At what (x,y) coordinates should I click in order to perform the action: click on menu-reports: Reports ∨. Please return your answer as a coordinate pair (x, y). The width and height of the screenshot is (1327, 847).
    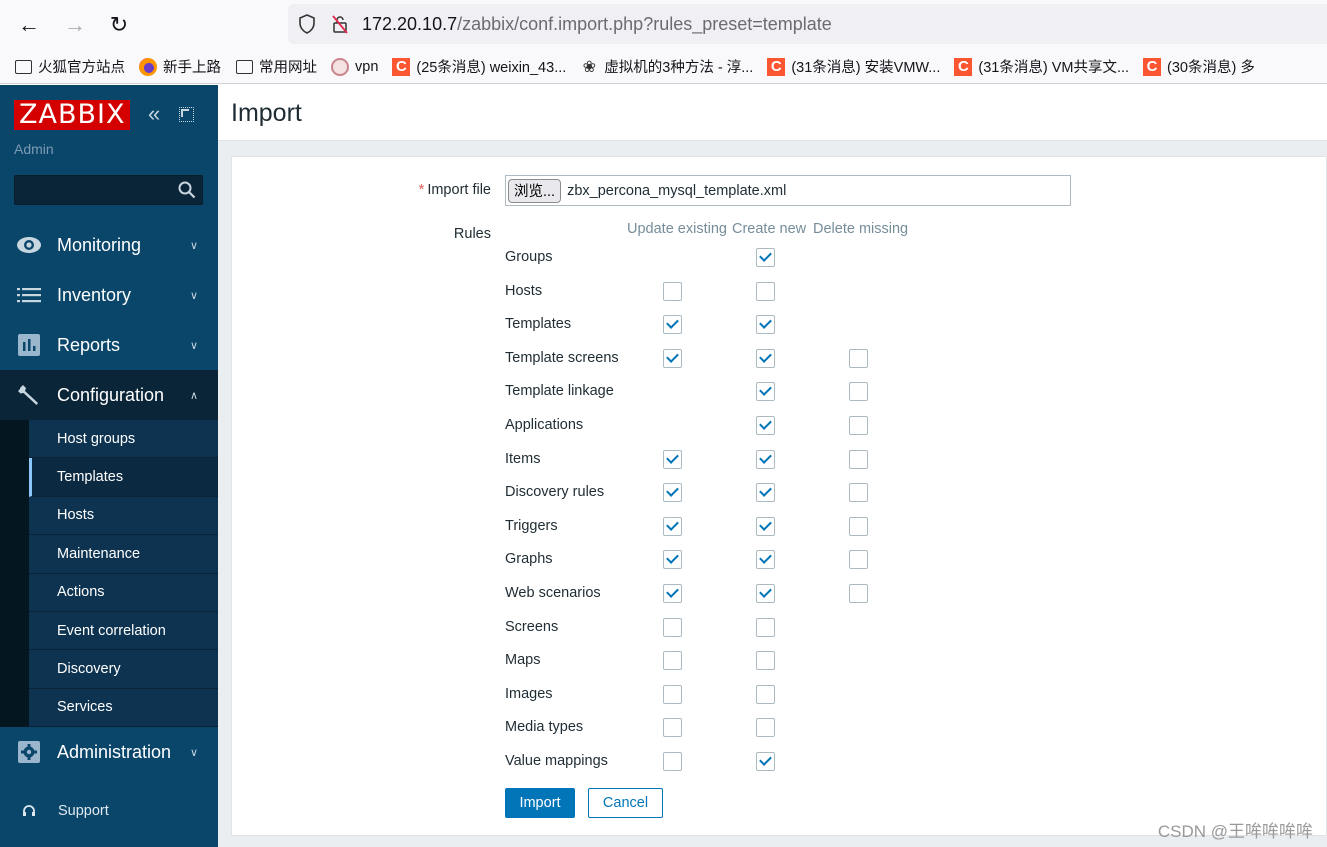
    Looking at the image, I should click on (109, 345).